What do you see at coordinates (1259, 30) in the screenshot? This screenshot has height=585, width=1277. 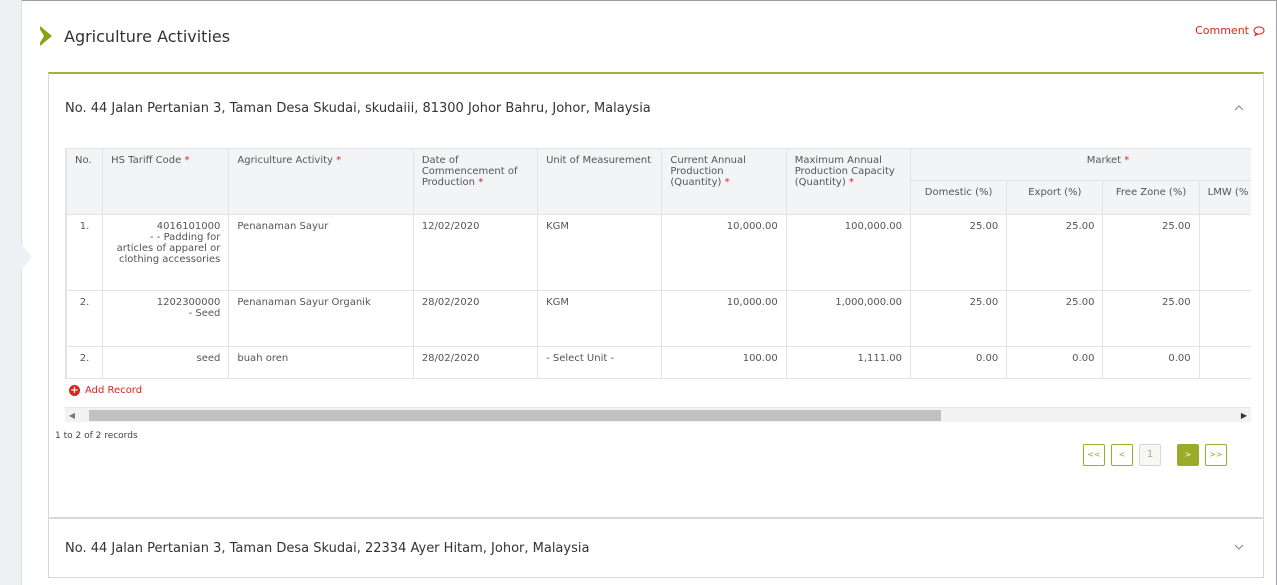 I see `speech-bubble-icon` at bounding box center [1259, 30].